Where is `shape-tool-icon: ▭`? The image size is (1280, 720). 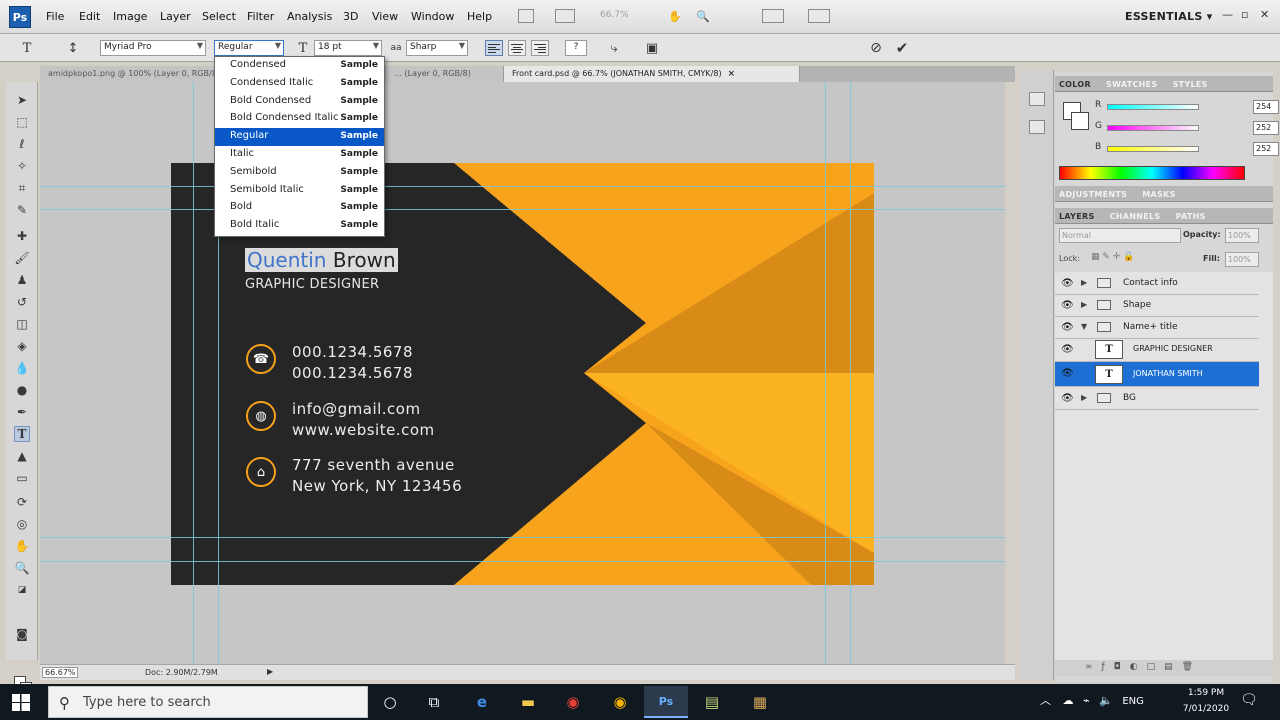
shape-tool-icon: ▭ is located at coordinates (22, 478).